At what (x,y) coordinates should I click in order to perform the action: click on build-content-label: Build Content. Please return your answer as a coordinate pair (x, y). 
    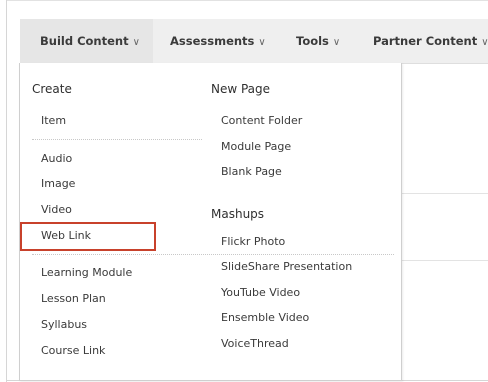
    Looking at the image, I should click on (84, 41).